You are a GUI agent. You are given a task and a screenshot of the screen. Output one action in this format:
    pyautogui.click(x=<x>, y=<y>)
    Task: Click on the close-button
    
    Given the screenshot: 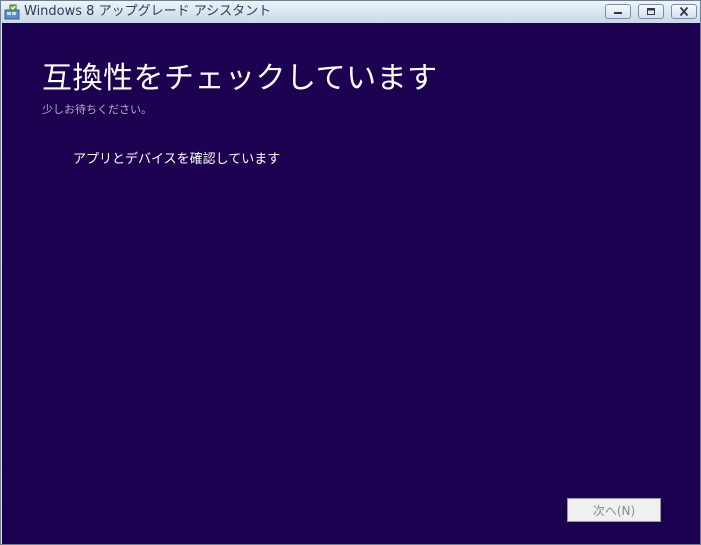 What is the action you would take?
    pyautogui.click(x=684, y=11)
    